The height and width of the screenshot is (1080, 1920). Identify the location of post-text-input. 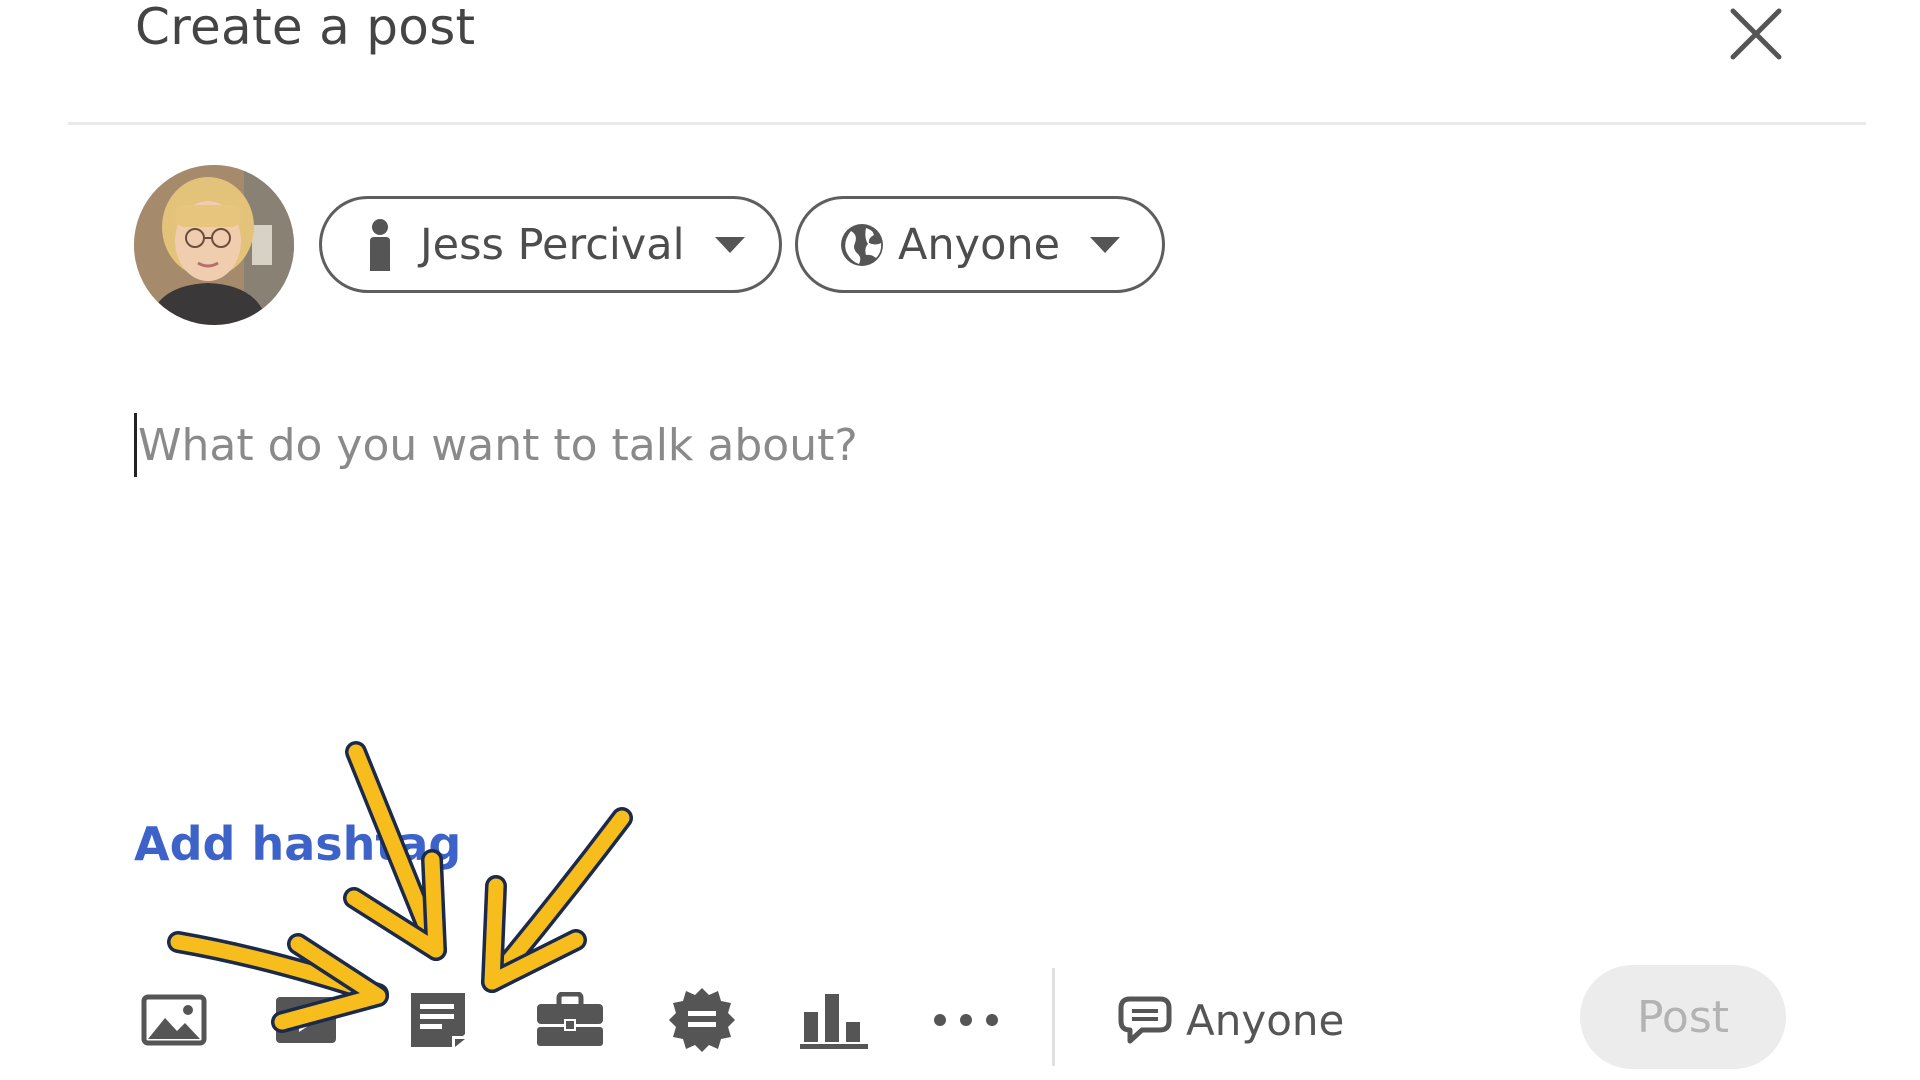
(983, 445).